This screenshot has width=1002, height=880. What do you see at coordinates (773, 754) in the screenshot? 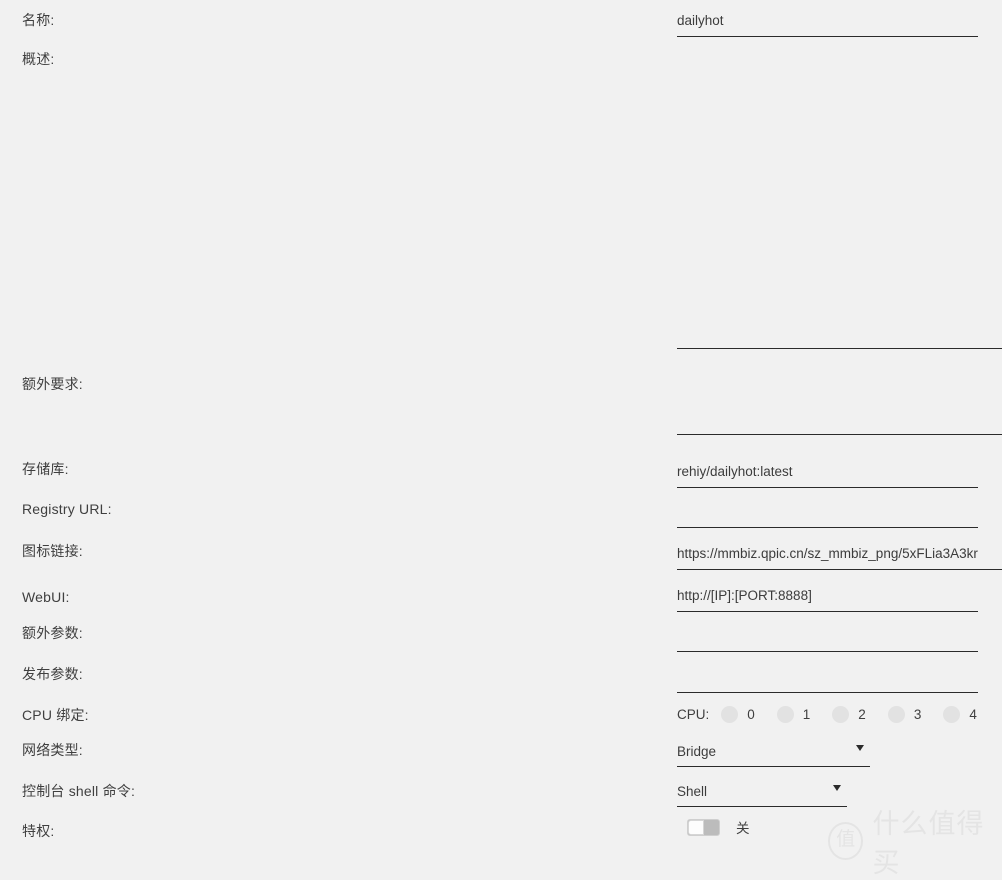
I see `network-type-select: Bridge` at bounding box center [773, 754].